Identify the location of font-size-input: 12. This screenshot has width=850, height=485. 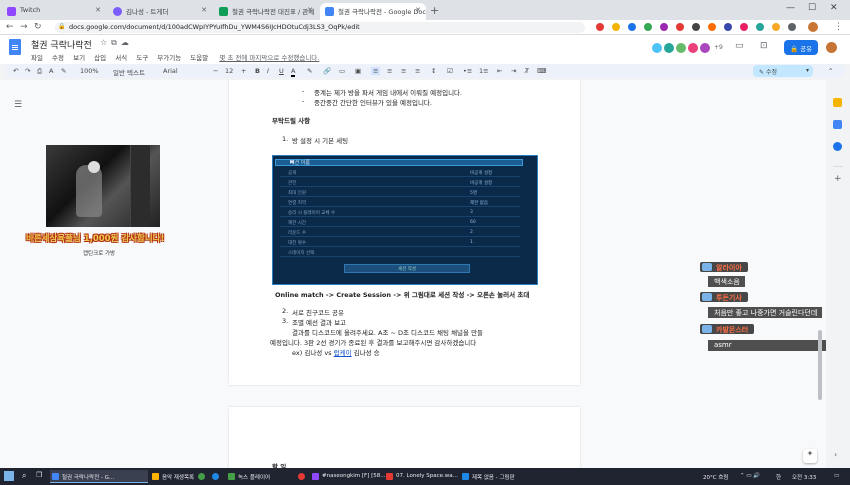
(229, 71).